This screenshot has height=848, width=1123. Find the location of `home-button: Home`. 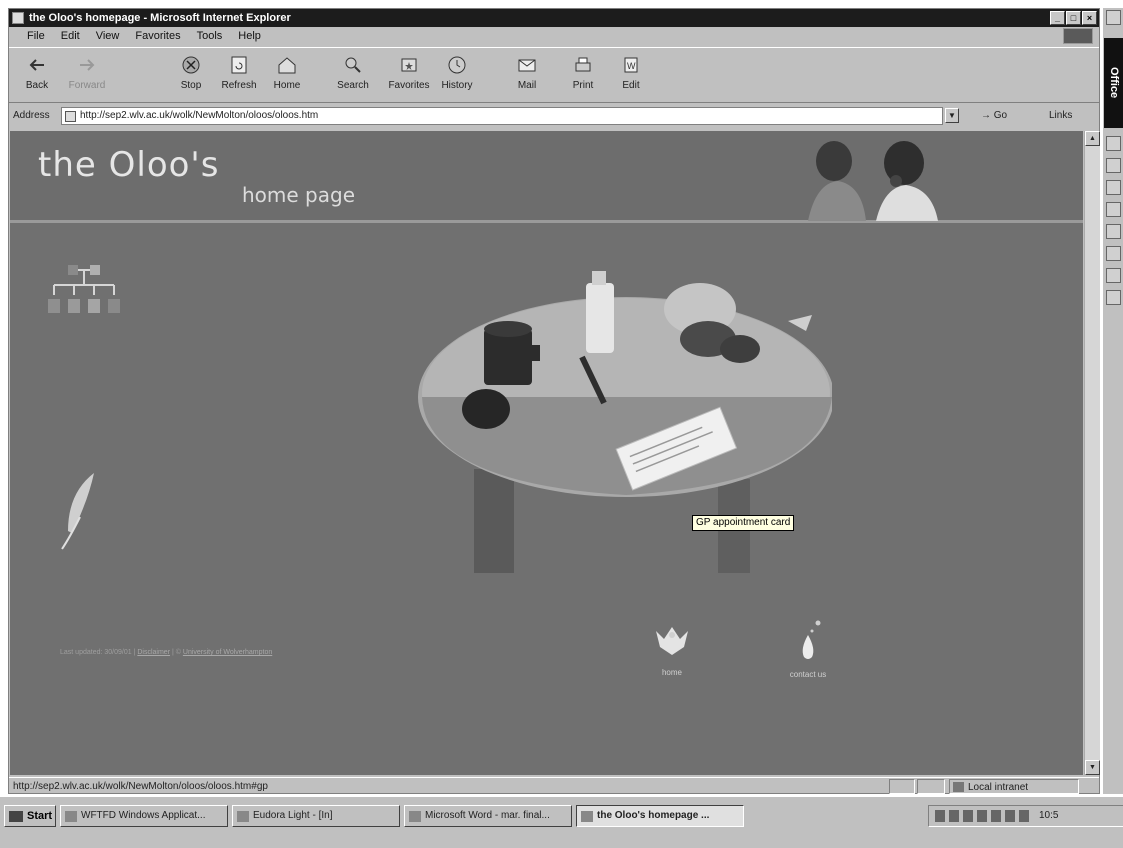

home-button: Home is located at coordinates (287, 77).